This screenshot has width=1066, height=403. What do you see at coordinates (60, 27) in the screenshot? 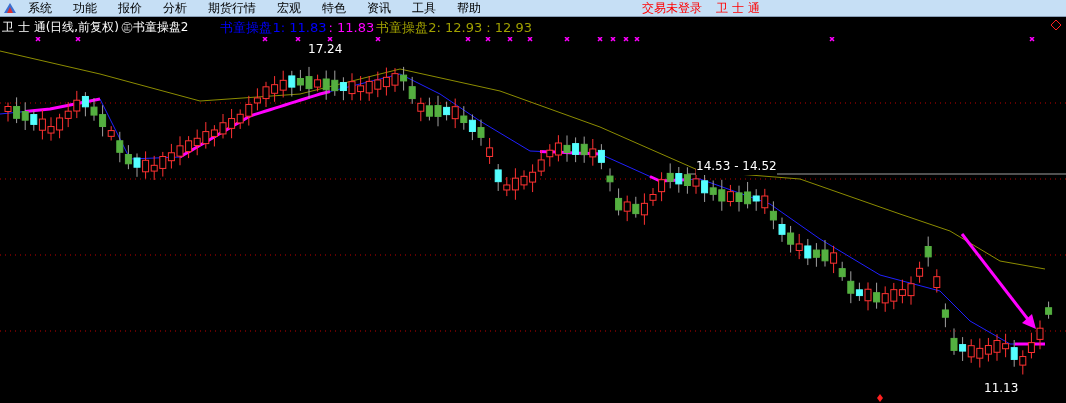
I see `chart-title: 卫 士 通(日线,前复权)` at bounding box center [60, 27].